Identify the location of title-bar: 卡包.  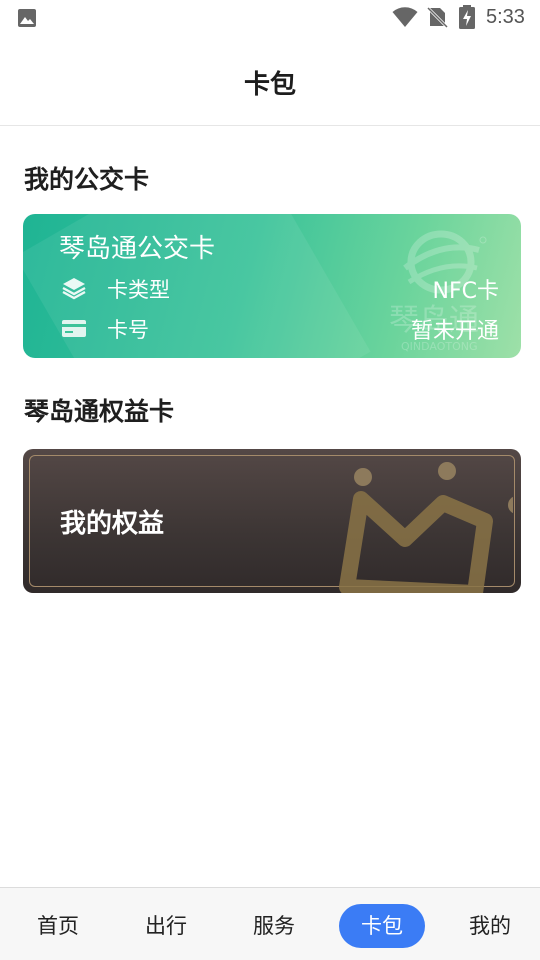
(270, 81).